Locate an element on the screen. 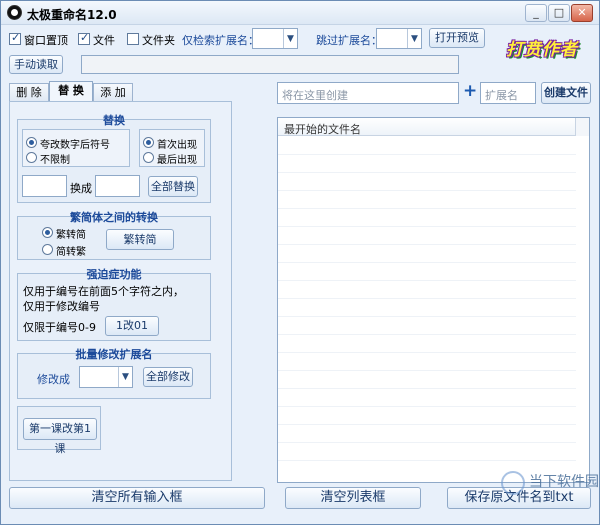 Image resolution: width=600 pixels, height=525 pixels. first-occurrence-label: 首次出现 is located at coordinates (177, 145).